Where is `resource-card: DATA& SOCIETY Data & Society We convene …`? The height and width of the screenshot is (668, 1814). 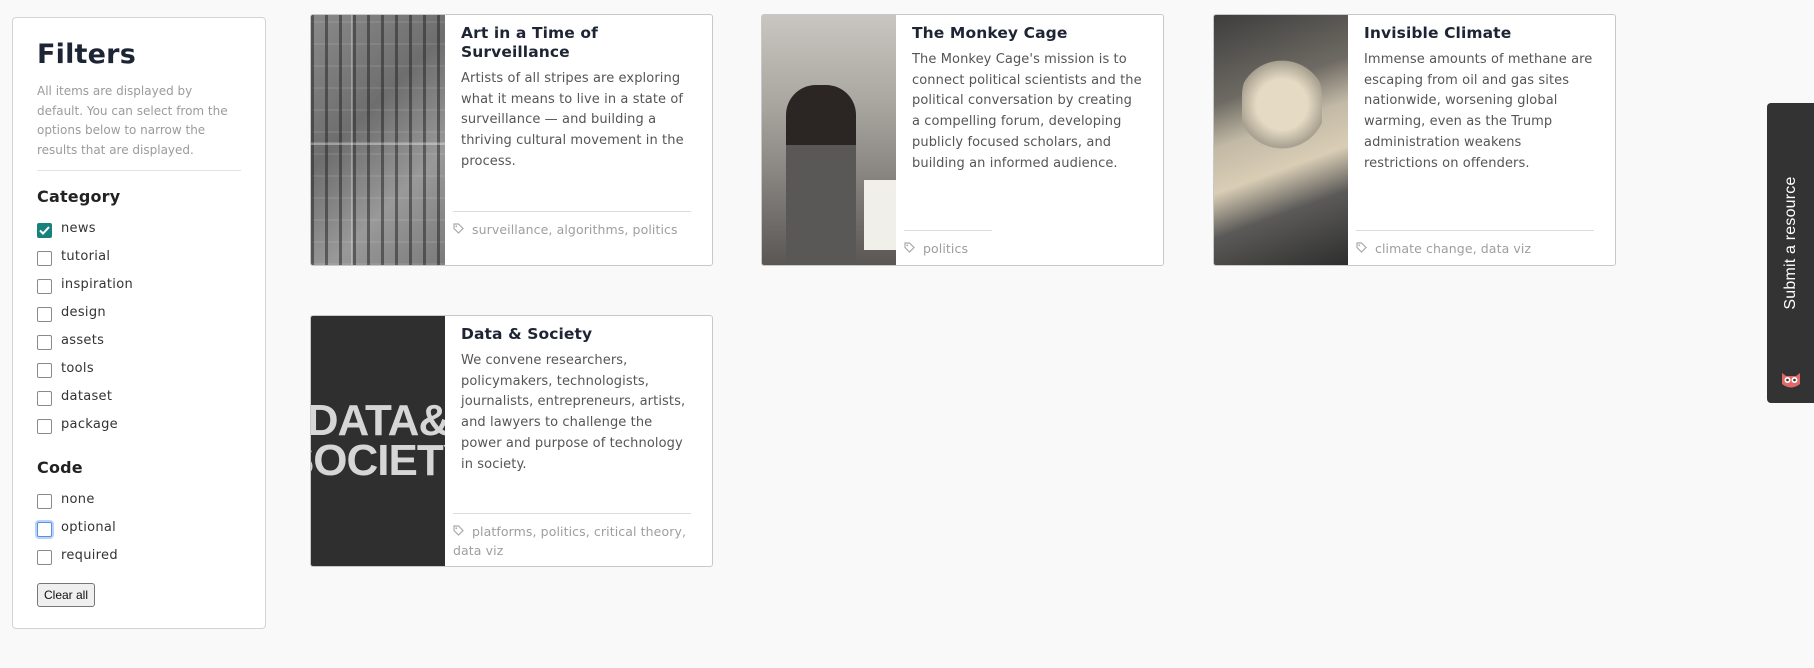
resource-card: DATA& SOCIETY Data & Society We convene … is located at coordinates (511, 441).